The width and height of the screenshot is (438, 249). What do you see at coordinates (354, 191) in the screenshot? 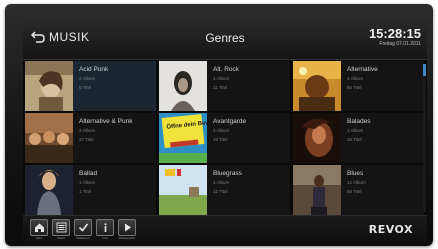
I see `genre-track-count: 88 Titel` at bounding box center [354, 191].